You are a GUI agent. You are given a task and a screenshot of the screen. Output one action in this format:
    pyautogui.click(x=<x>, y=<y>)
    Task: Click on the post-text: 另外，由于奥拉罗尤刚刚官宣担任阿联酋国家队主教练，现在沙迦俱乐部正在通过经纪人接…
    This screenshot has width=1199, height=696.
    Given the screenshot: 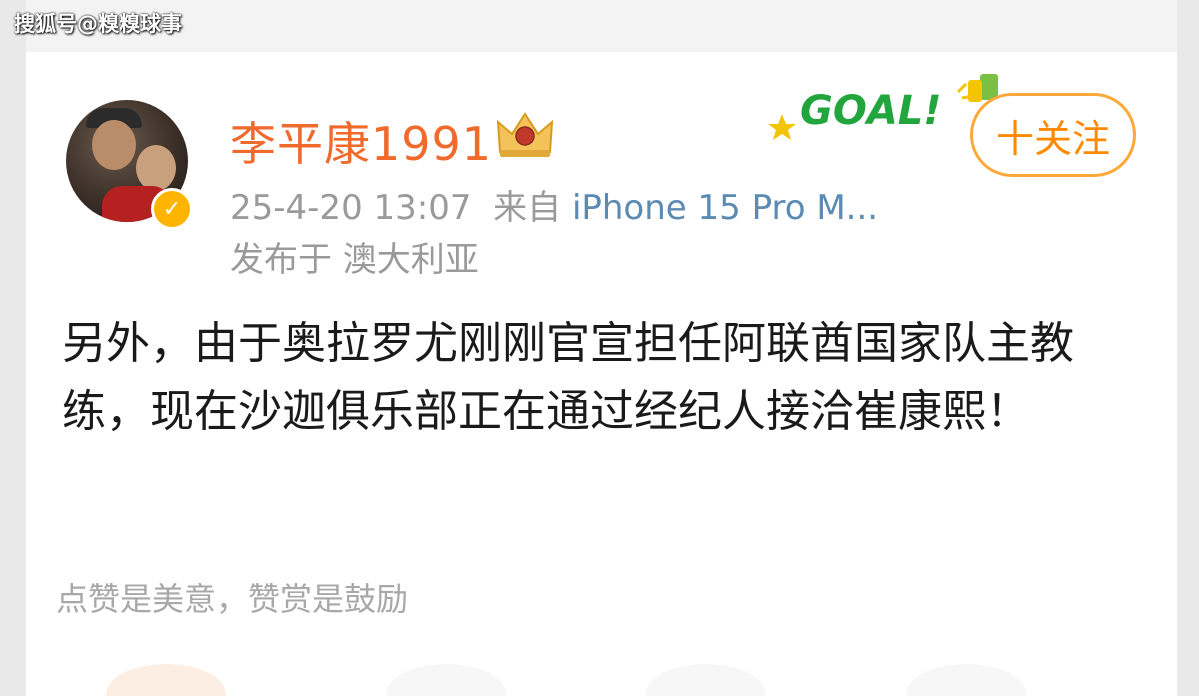 What is the action you would take?
    pyautogui.click(x=568, y=377)
    